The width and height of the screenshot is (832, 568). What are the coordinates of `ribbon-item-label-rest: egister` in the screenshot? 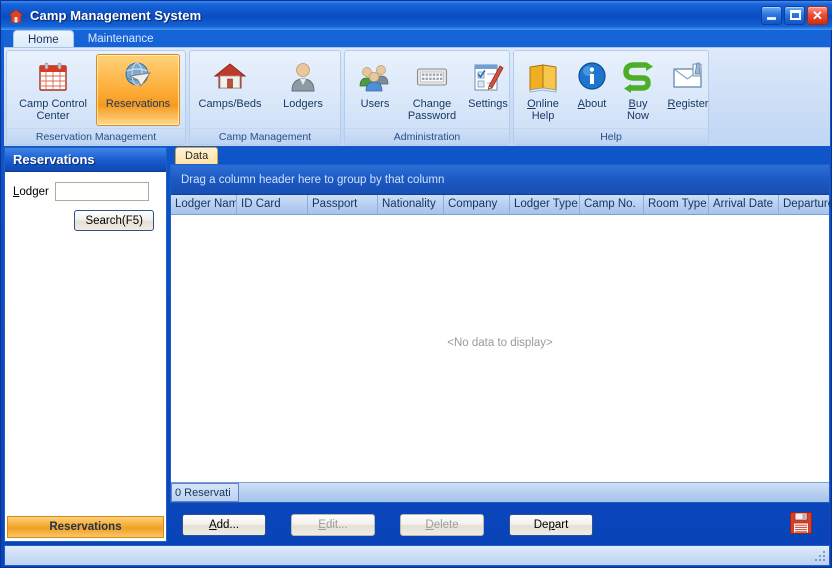 It's located at (692, 104).